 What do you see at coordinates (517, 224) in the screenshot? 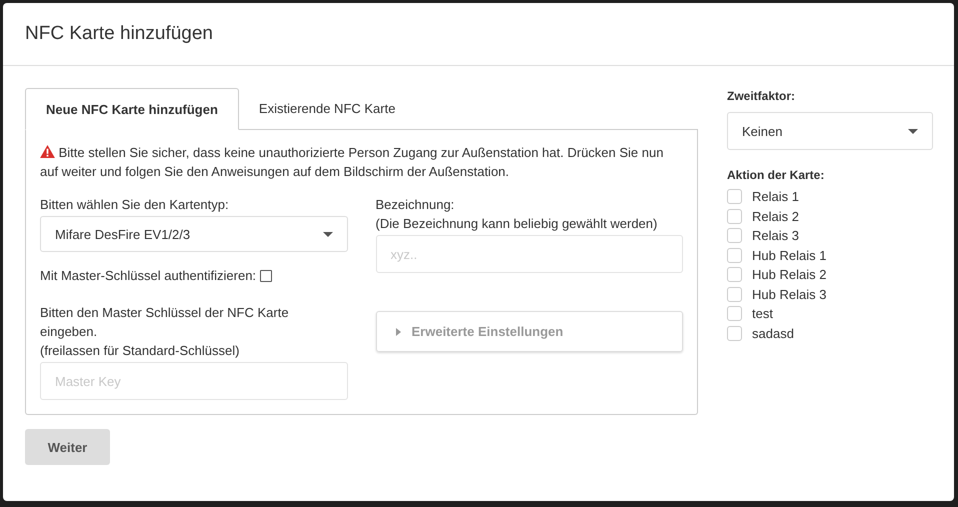
I see `field-hint: (Die Bezeichnung kann beliebig gewählt werden)` at bounding box center [517, 224].